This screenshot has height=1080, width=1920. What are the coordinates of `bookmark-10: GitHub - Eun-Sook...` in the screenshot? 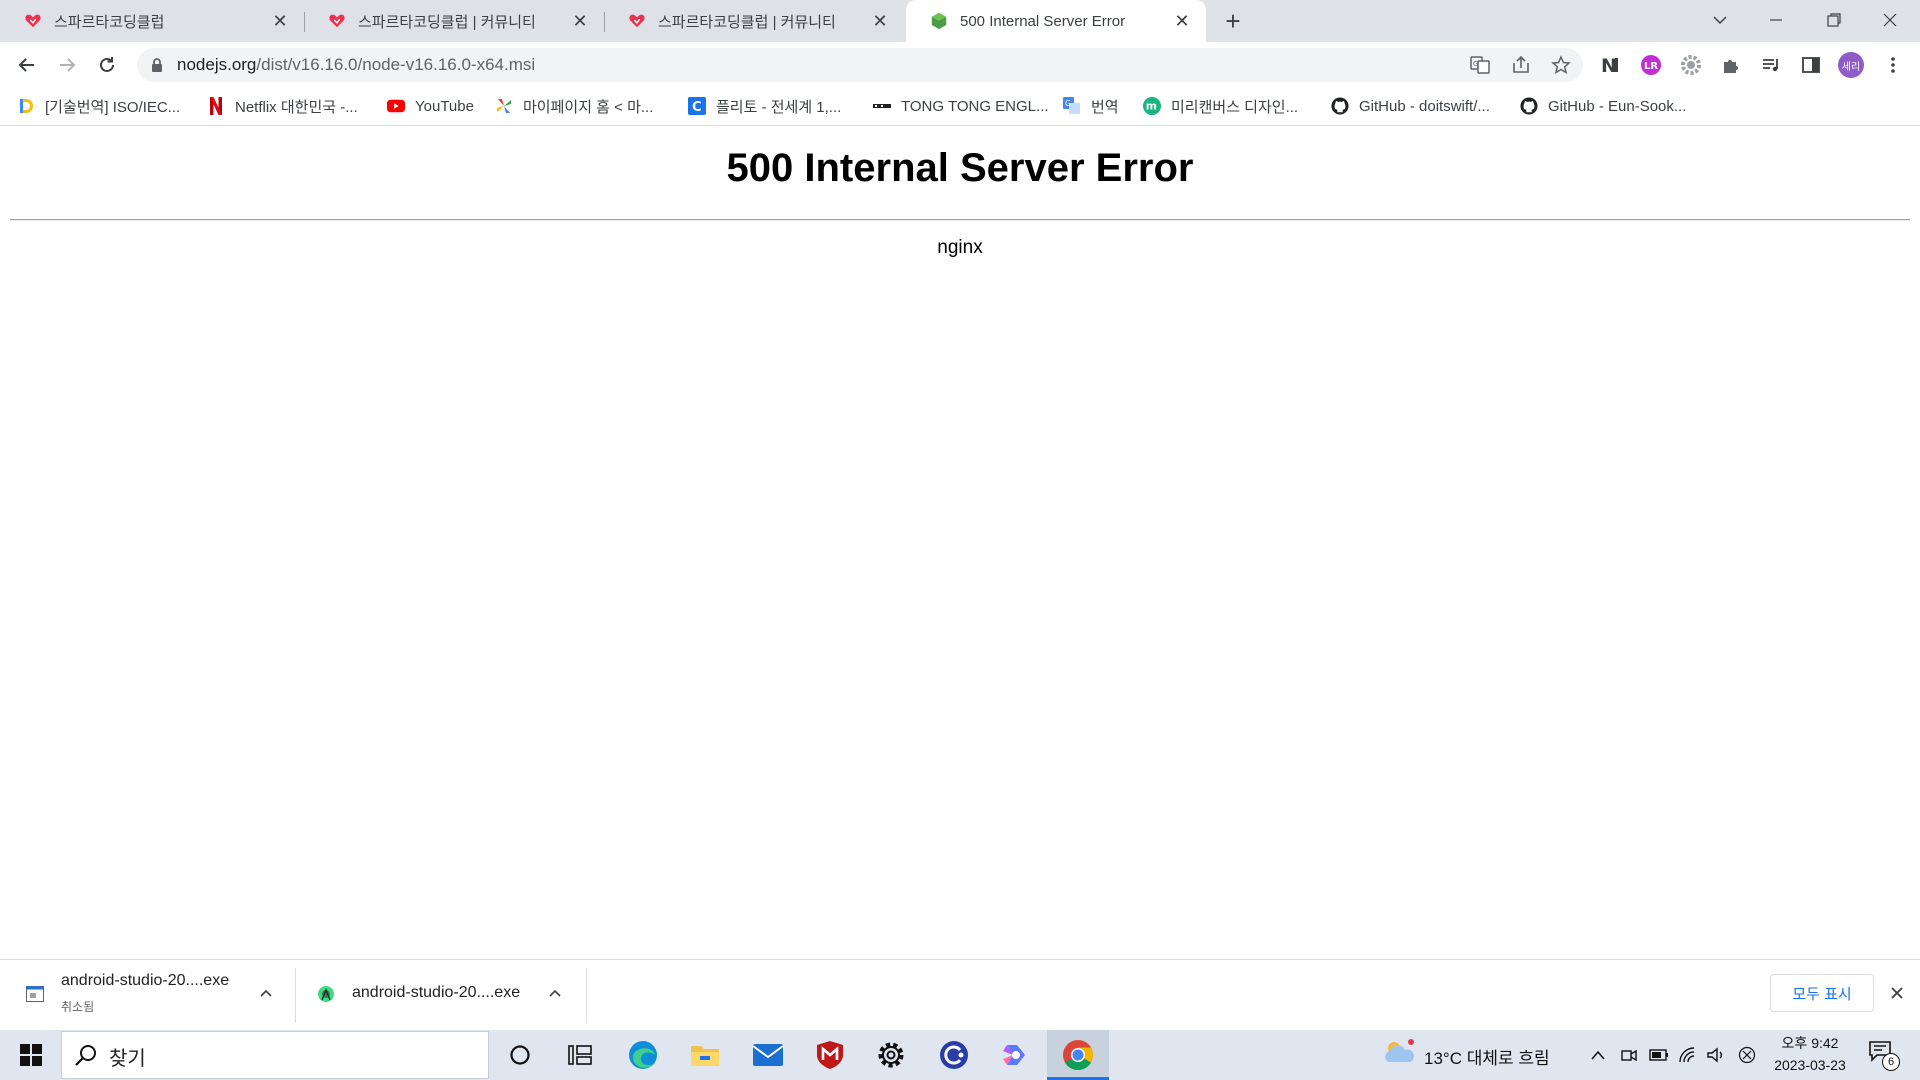 It's located at (1603, 106).